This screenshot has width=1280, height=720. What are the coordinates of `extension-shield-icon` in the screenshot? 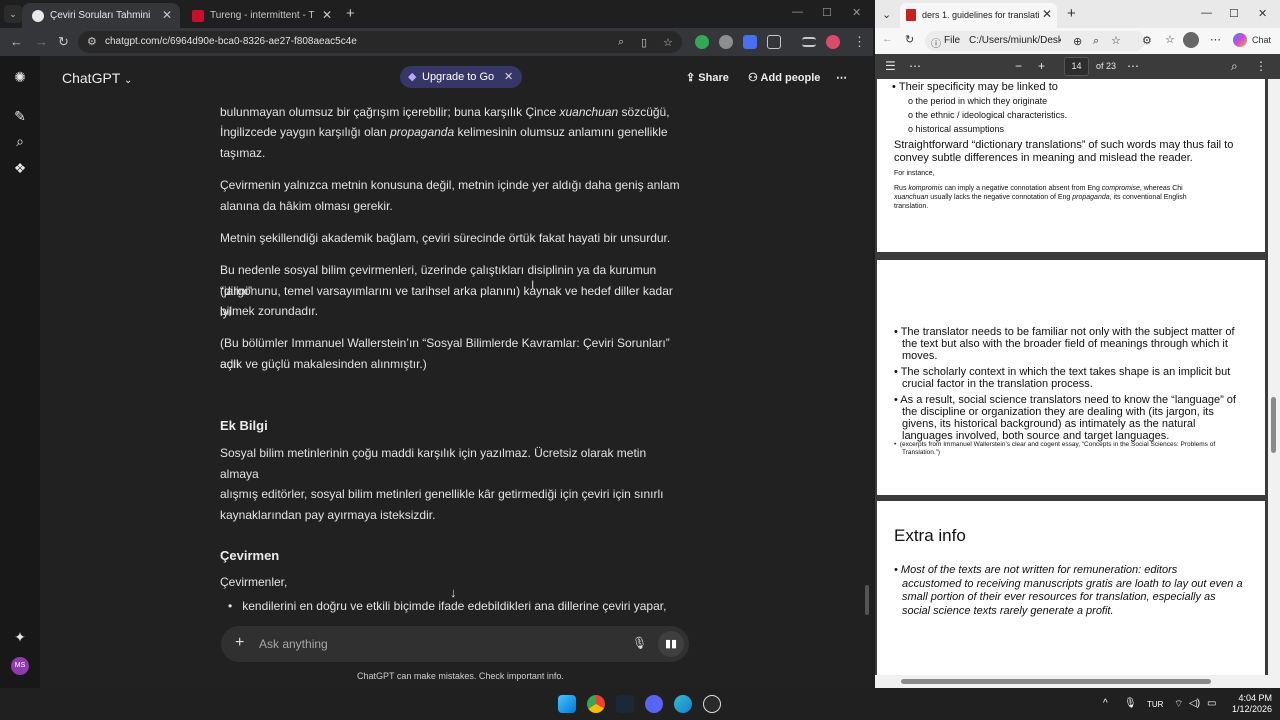 It's located at (702, 42).